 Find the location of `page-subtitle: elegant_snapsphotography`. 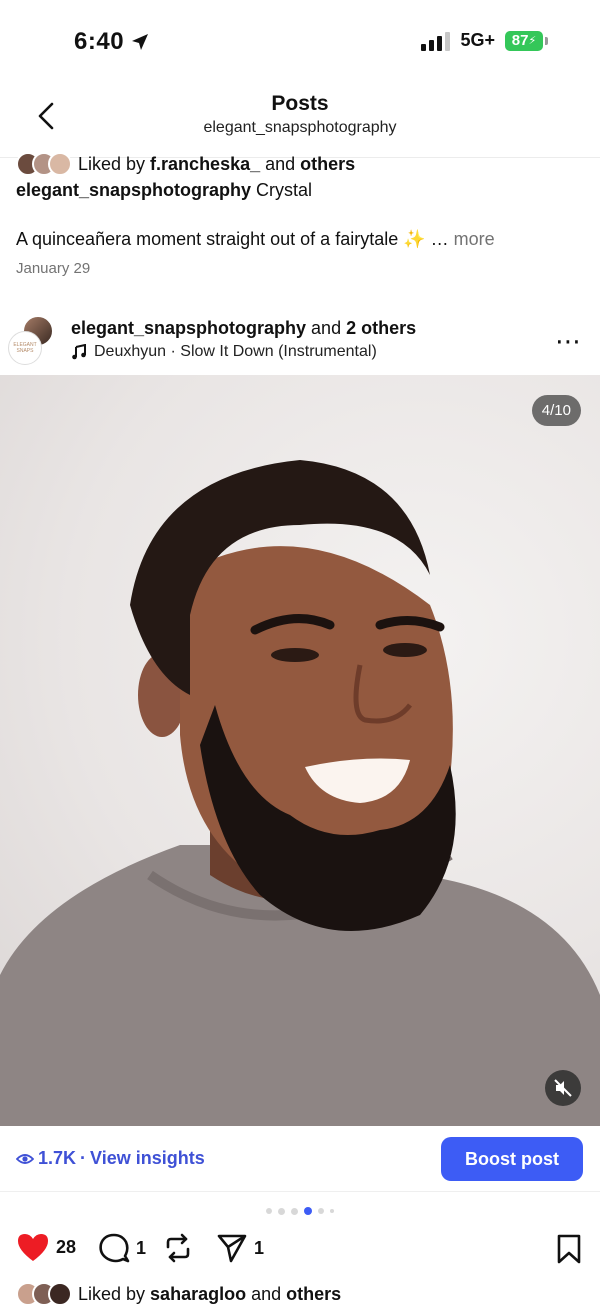

page-subtitle: elegant_snapsphotography is located at coordinates (300, 127).